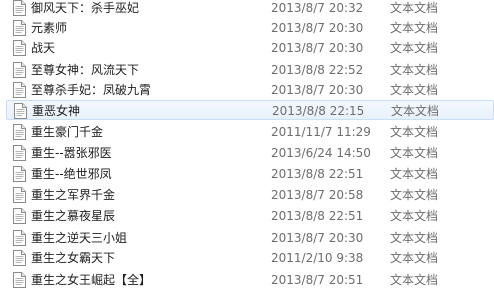  Describe the element at coordinates (56, 111) in the screenshot. I see `file-name: 重恶女神` at that location.